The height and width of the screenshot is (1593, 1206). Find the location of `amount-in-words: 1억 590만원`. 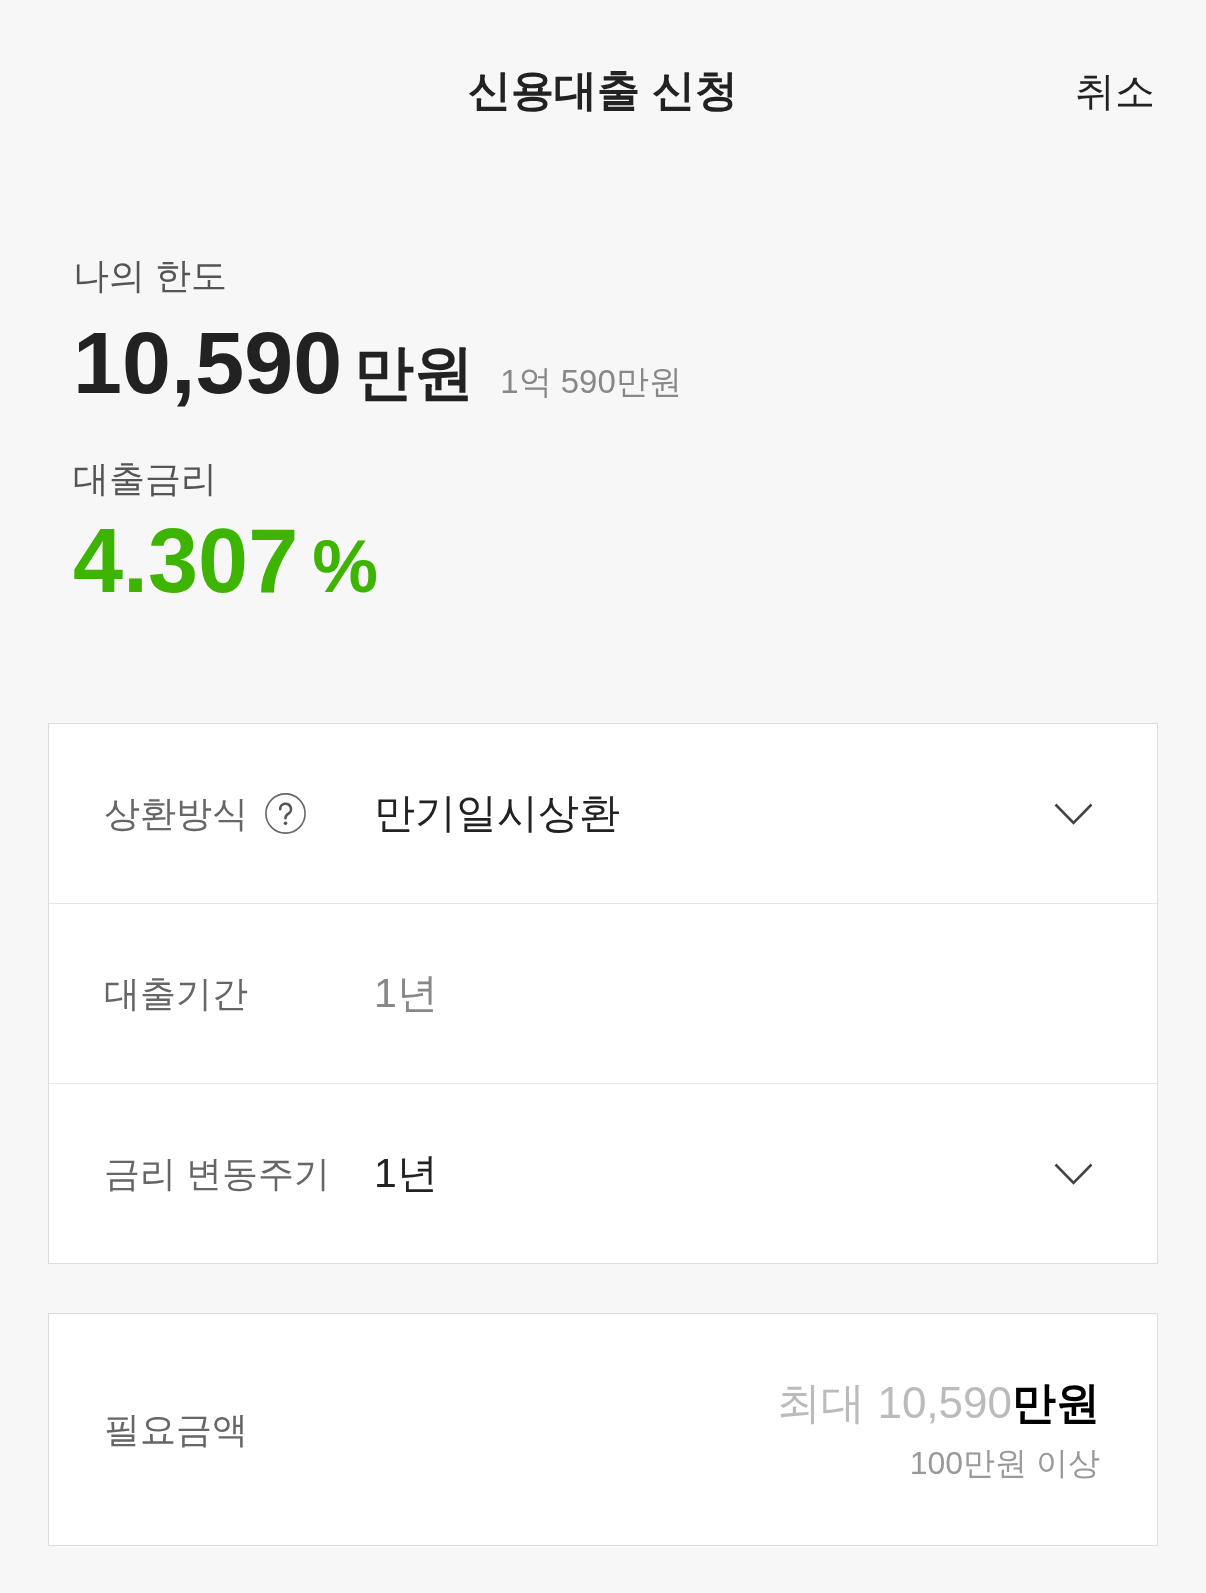

amount-in-words: 1억 590만원 is located at coordinates (591, 381).